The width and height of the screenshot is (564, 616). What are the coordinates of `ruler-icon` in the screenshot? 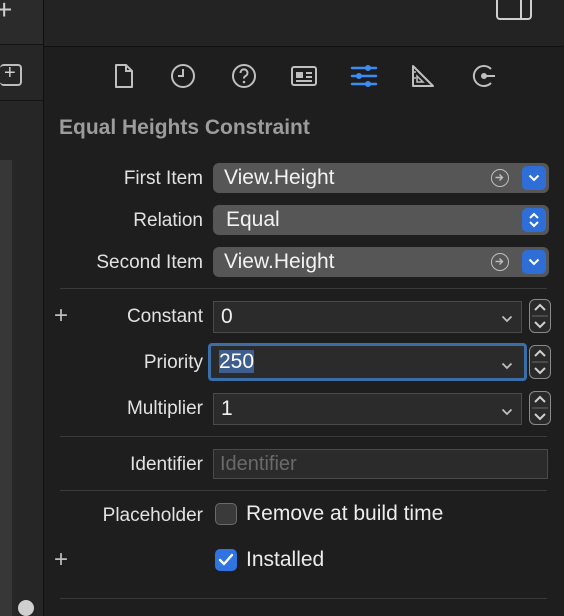 It's located at (423, 76).